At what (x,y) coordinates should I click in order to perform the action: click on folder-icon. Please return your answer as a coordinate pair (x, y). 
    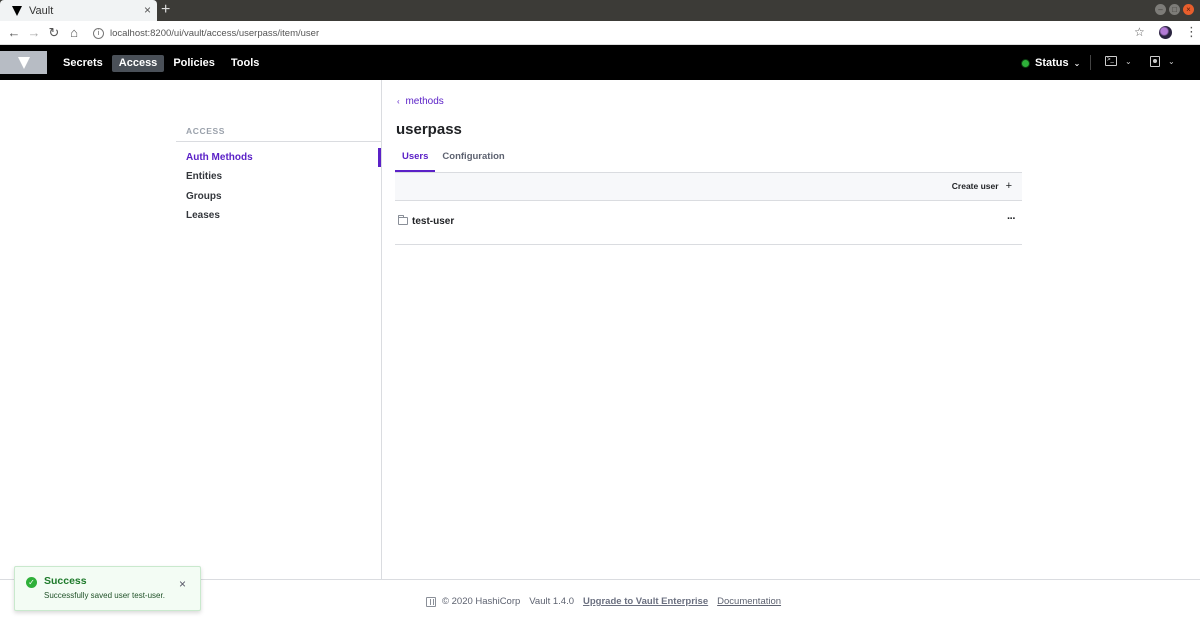
    Looking at the image, I should click on (403, 220).